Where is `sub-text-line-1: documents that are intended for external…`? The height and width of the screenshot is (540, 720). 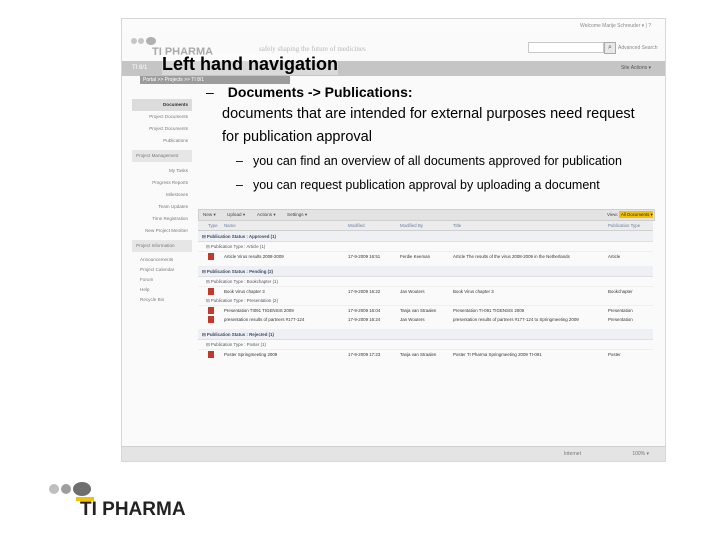
sub-text-line-1: documents that are intended for external… is located at coordinates (428, 114).